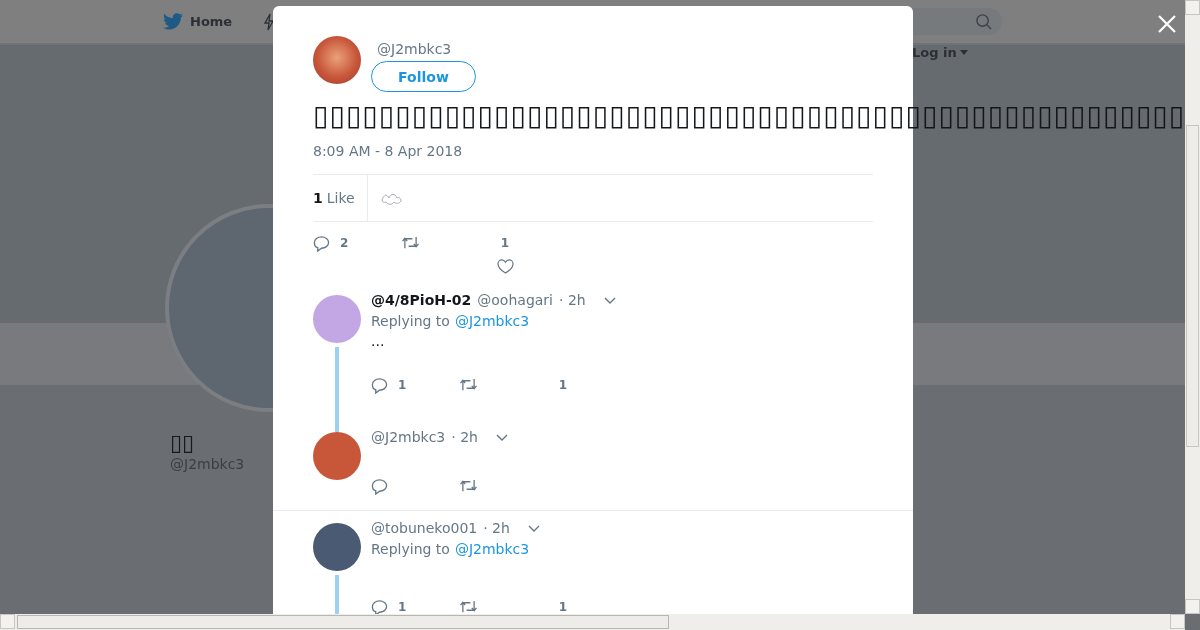 This screenshot has width=1200, height=630. Describe the element at coordinates (940, 52) in the screenshot. I see `login-link: Log in` at that location.